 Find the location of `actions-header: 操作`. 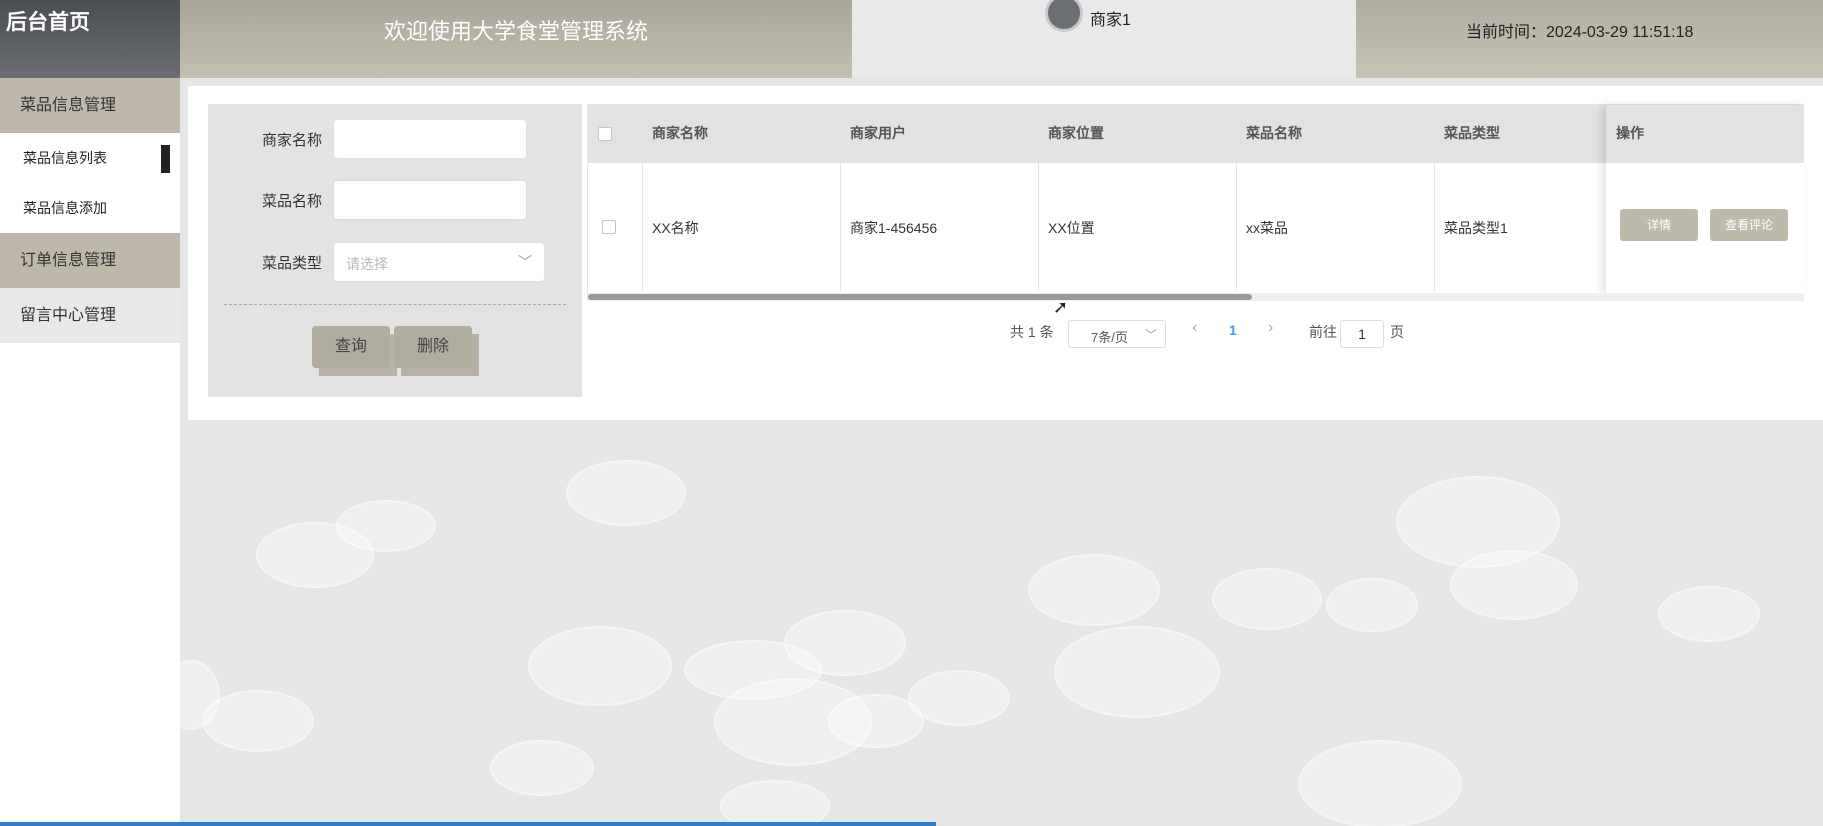

actions-header: 操作 is located at coordinates (1705, 134).